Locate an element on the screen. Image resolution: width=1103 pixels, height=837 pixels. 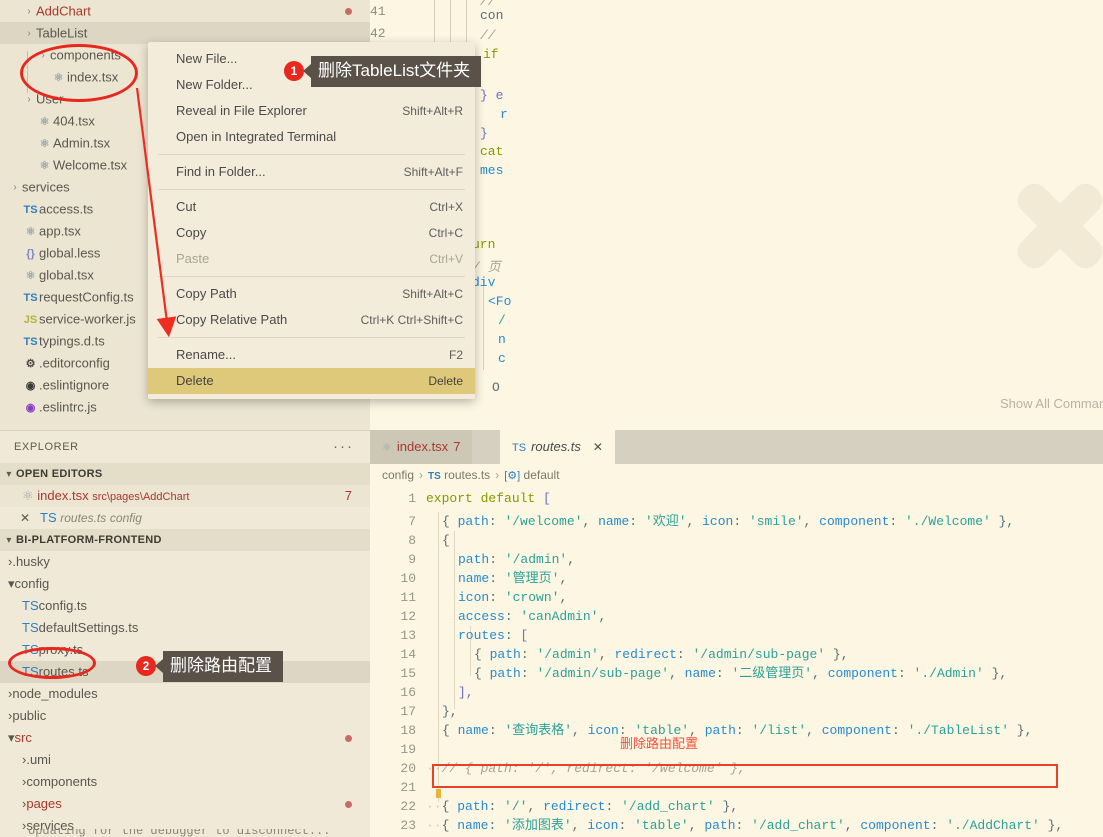
code-token: './TableList' is located at coordinates (958, 730).